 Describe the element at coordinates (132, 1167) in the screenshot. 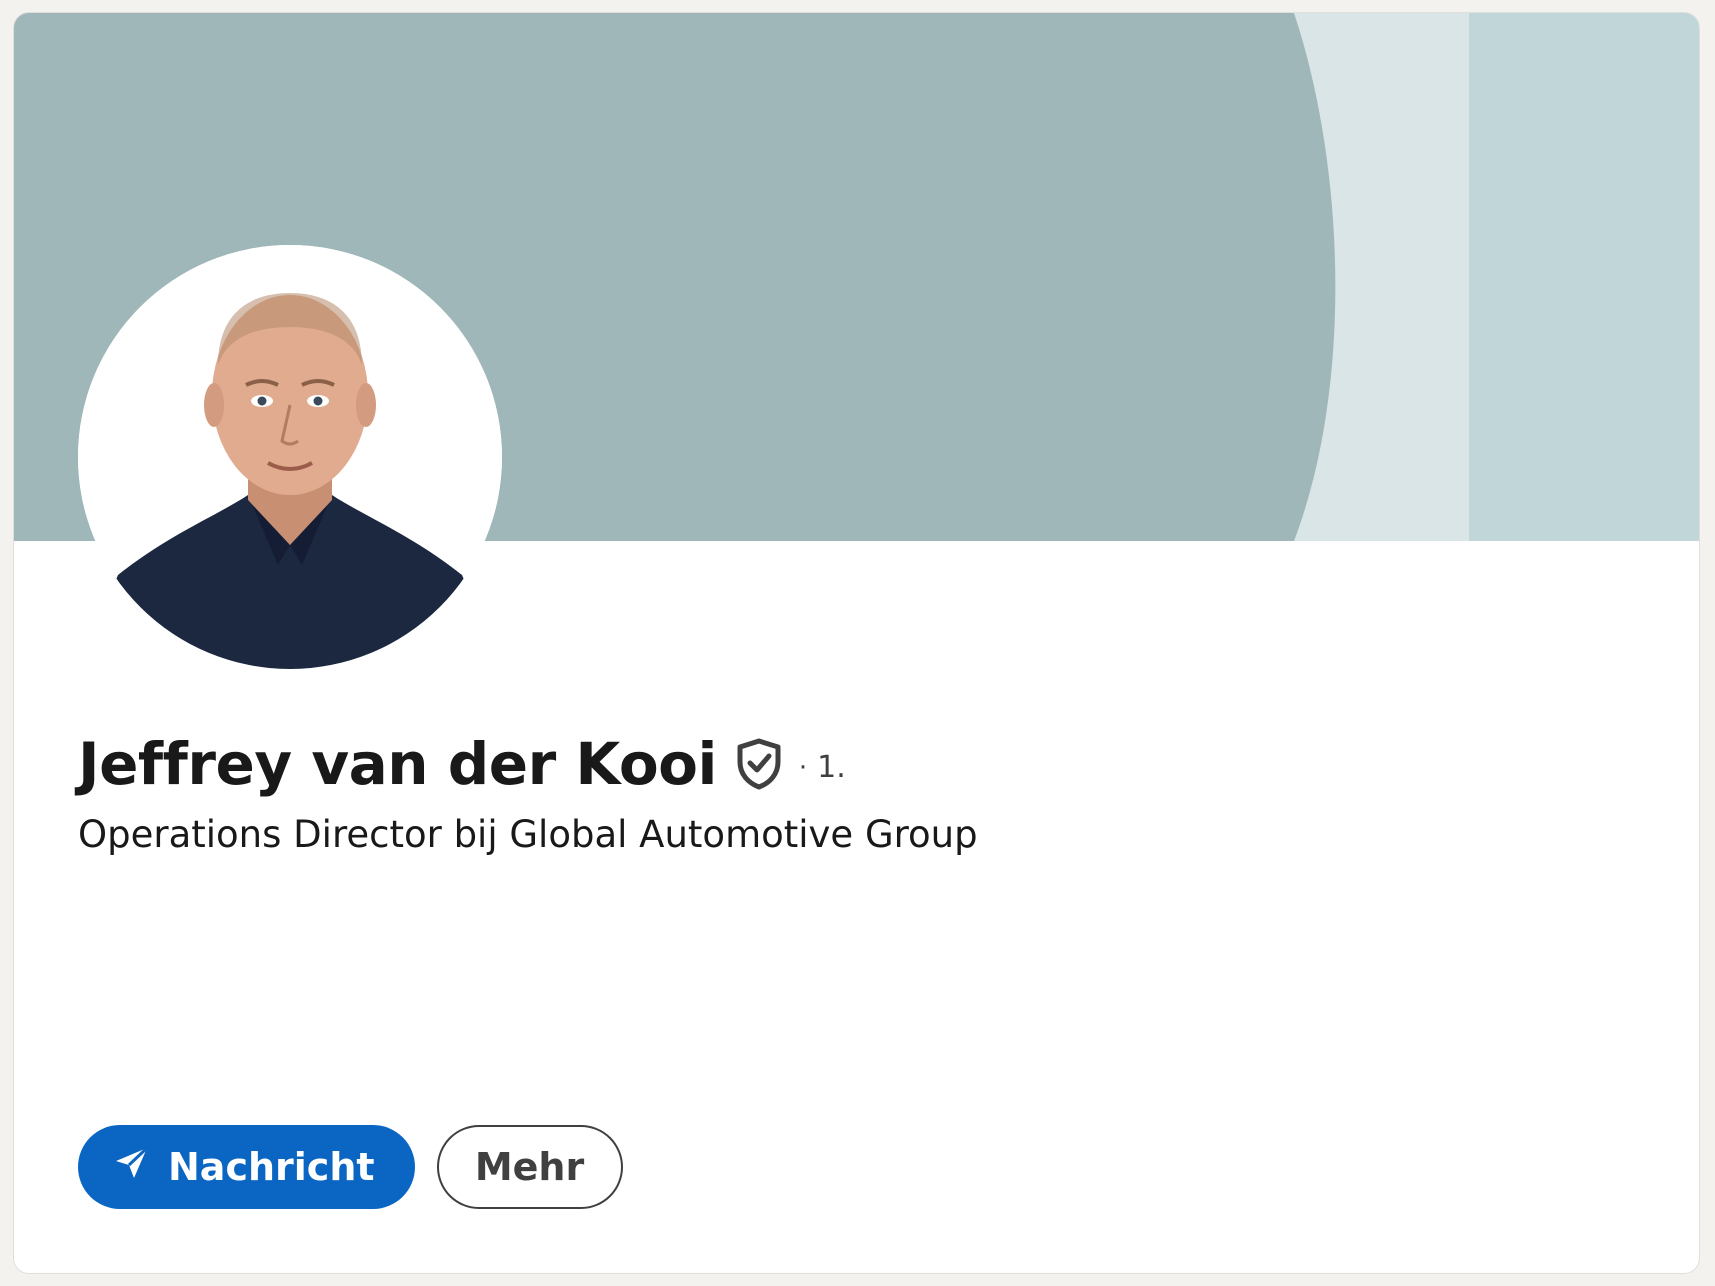

I see `send-icon` at that location.